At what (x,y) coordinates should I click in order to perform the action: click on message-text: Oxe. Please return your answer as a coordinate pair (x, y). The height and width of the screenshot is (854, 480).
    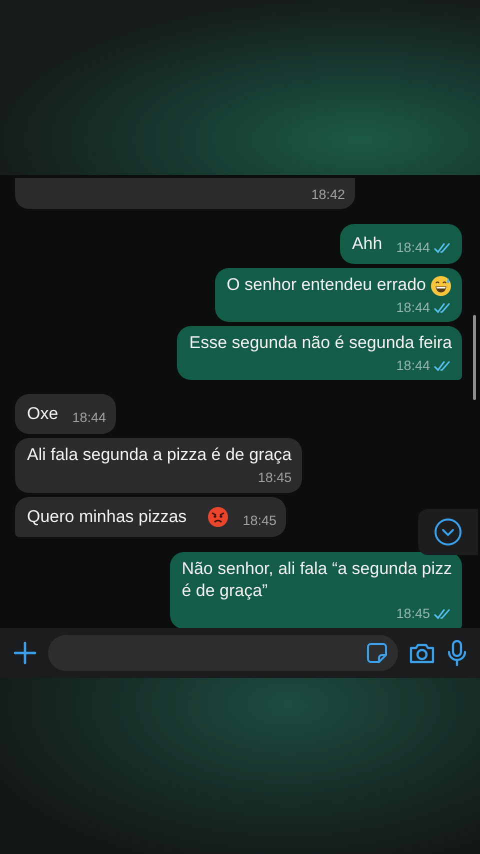
    Looking at the image, I should click on (42, 414).